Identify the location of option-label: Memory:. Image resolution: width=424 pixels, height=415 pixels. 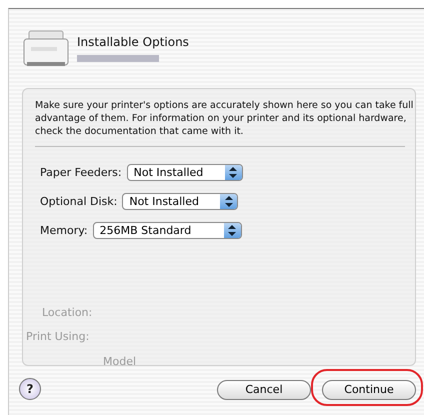
(64, 230).